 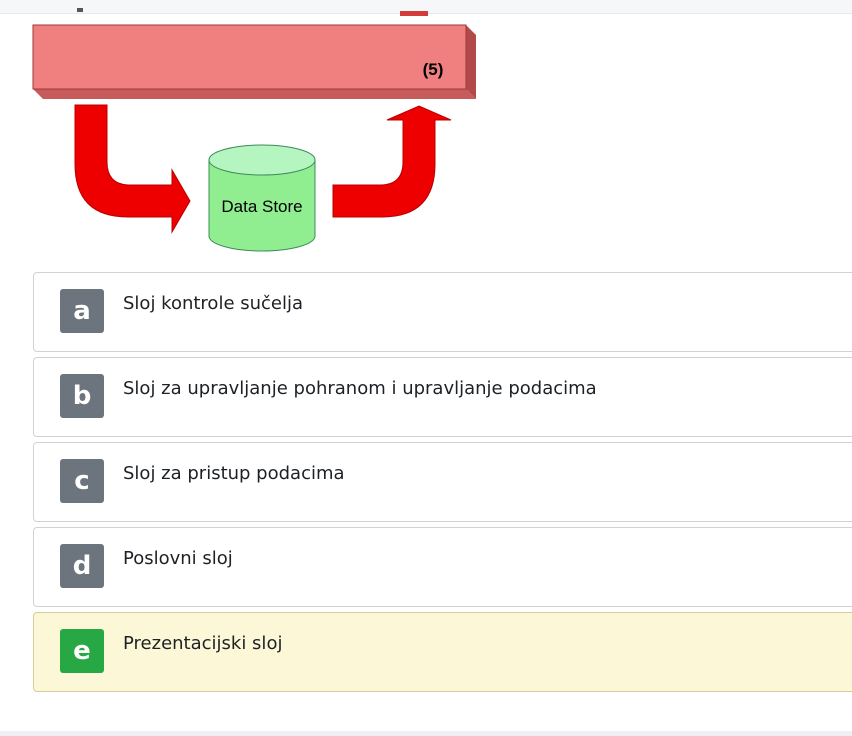 What do you see at coordinates (414, 13) in the screenshot?
I see `cutoff-layer-edge` at bounding box center [414, 13].